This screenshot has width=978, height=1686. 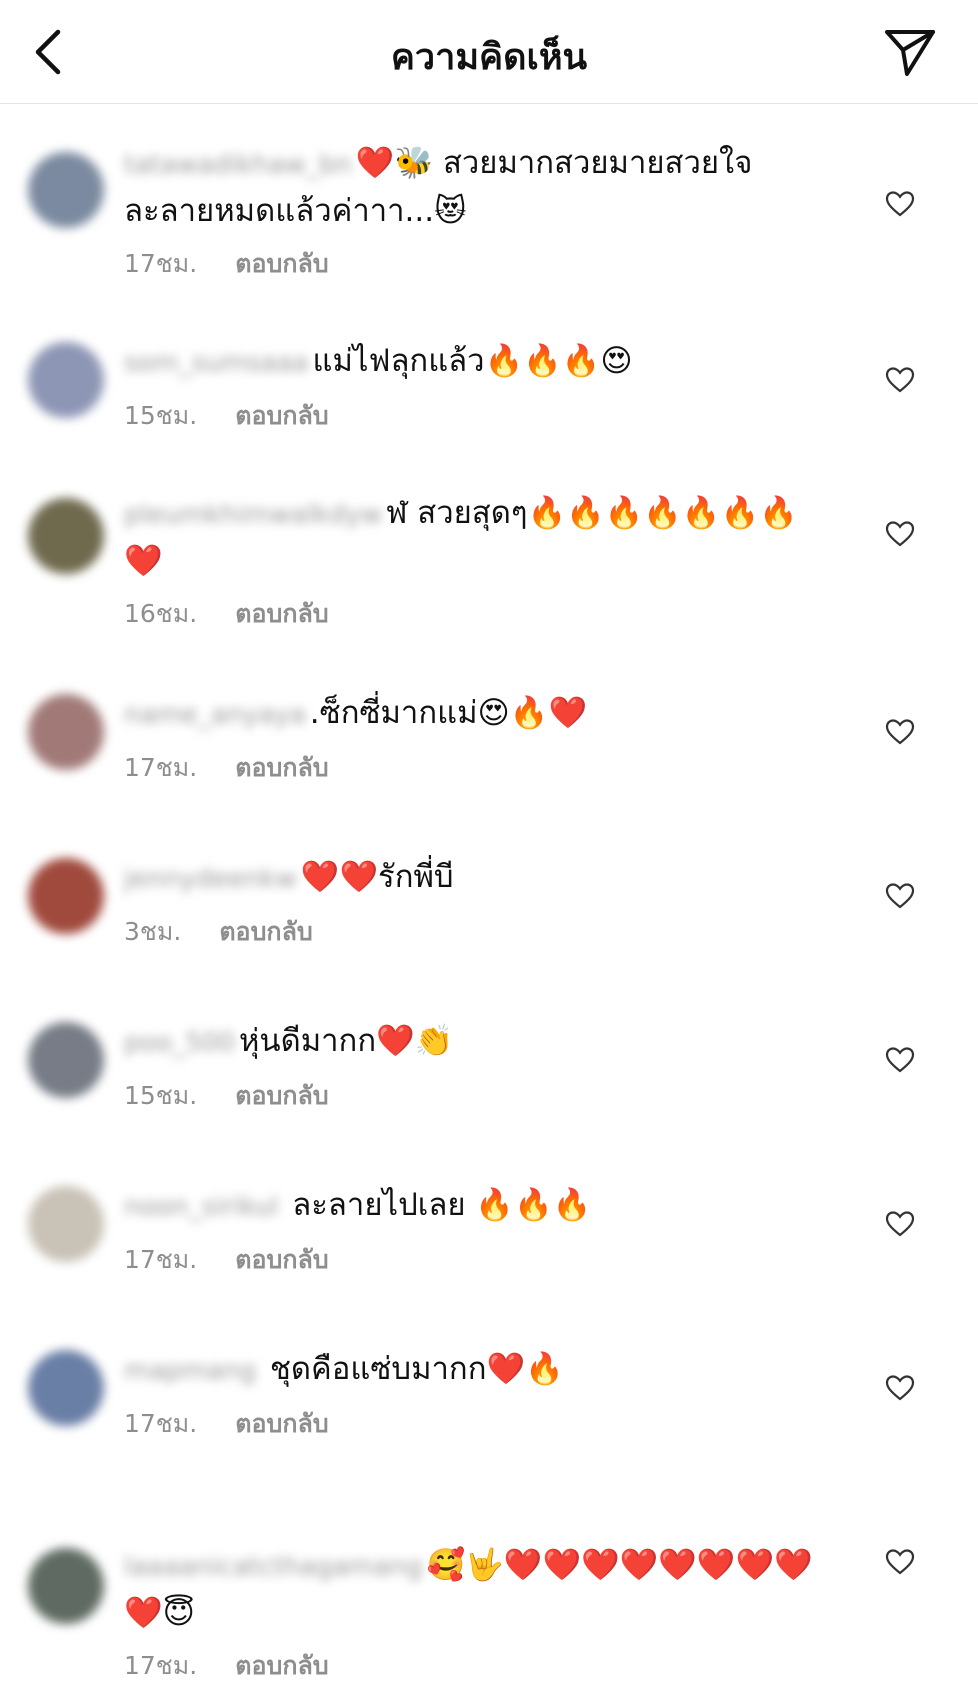 I want to click on top-bar: ความคิดเห็น, so click(x=489, y=52).